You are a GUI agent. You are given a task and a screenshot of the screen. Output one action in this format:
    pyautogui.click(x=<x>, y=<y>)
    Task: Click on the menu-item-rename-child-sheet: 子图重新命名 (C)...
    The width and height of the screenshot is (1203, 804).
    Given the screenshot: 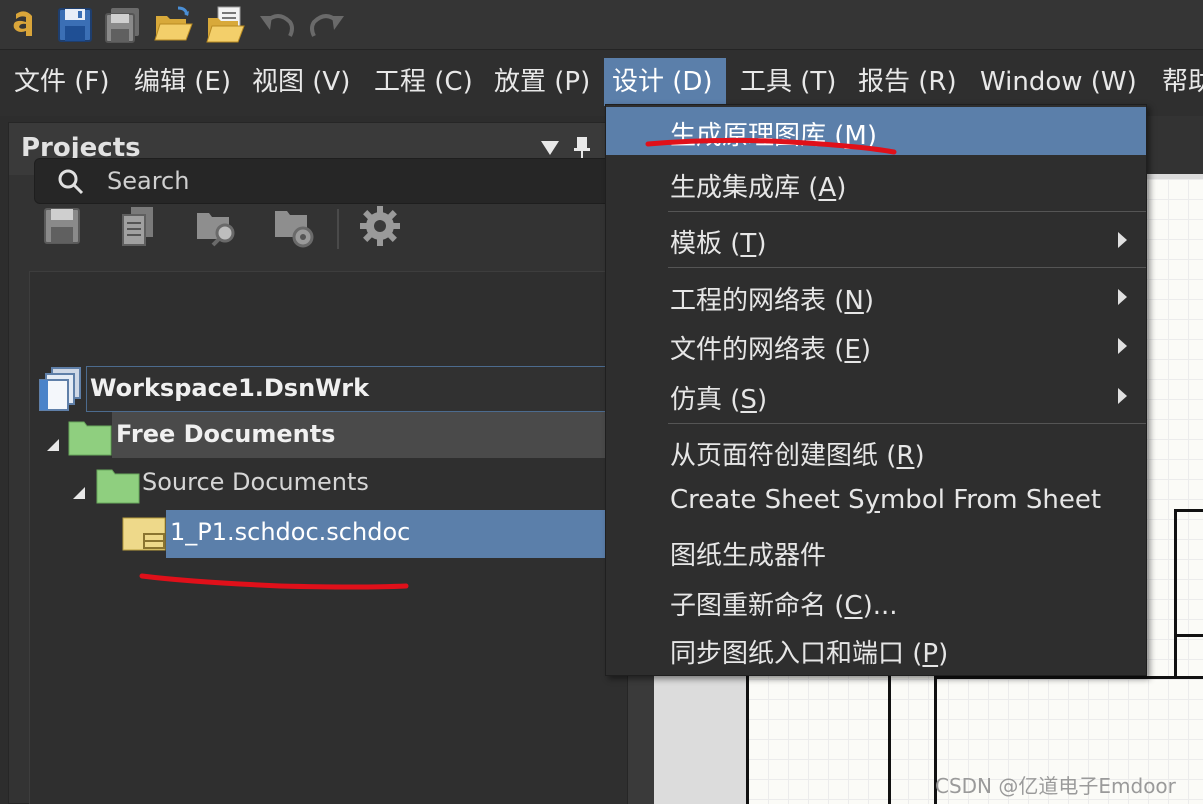 What is the action you would take?
    pyautogui.click(x=876, y=601)
    